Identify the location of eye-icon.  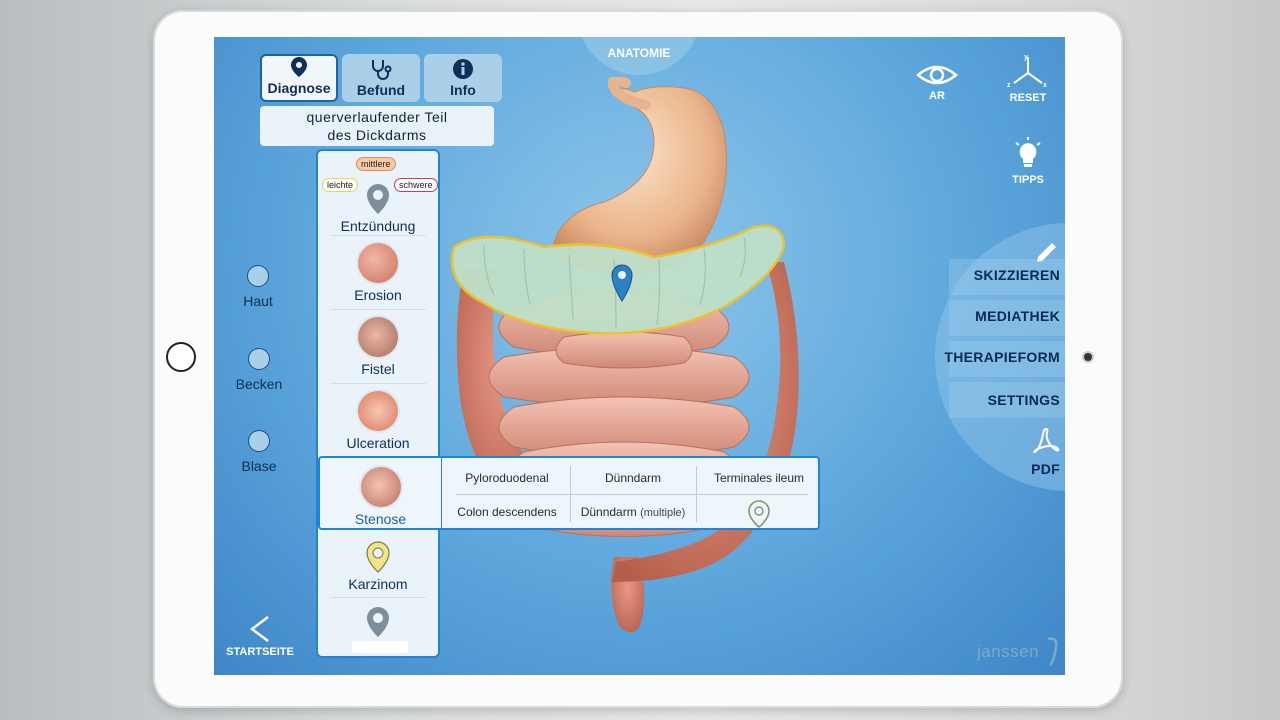
(937, 75).